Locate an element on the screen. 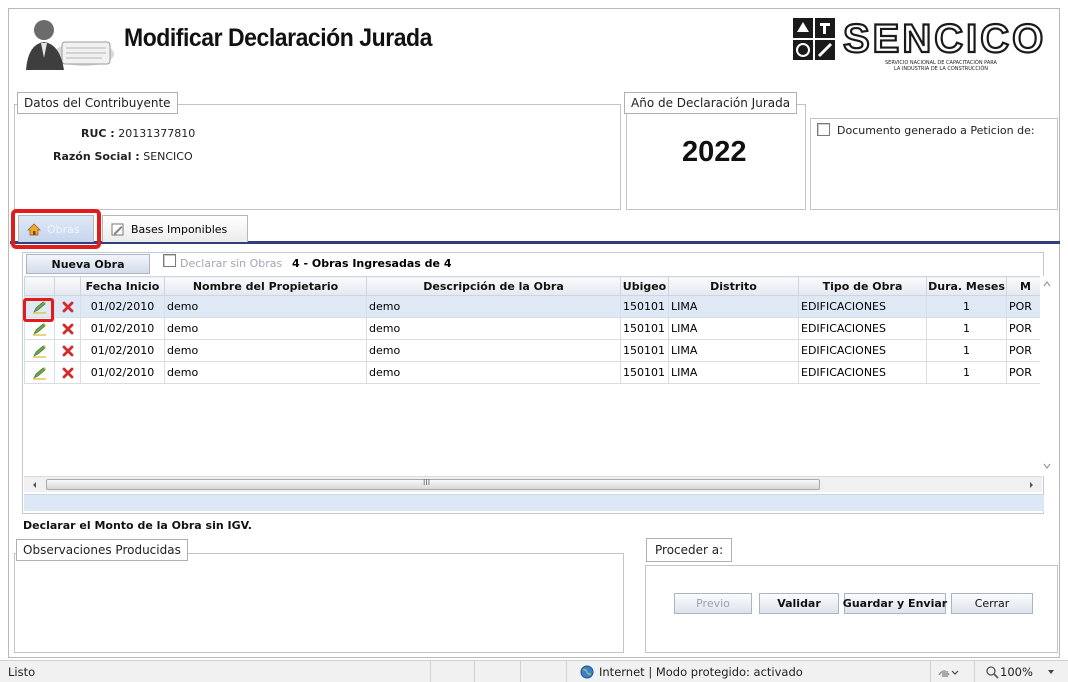 This screenshot has width=1068, height=682. razon-social-value: SENCICO is located at coordinates (168, 156).